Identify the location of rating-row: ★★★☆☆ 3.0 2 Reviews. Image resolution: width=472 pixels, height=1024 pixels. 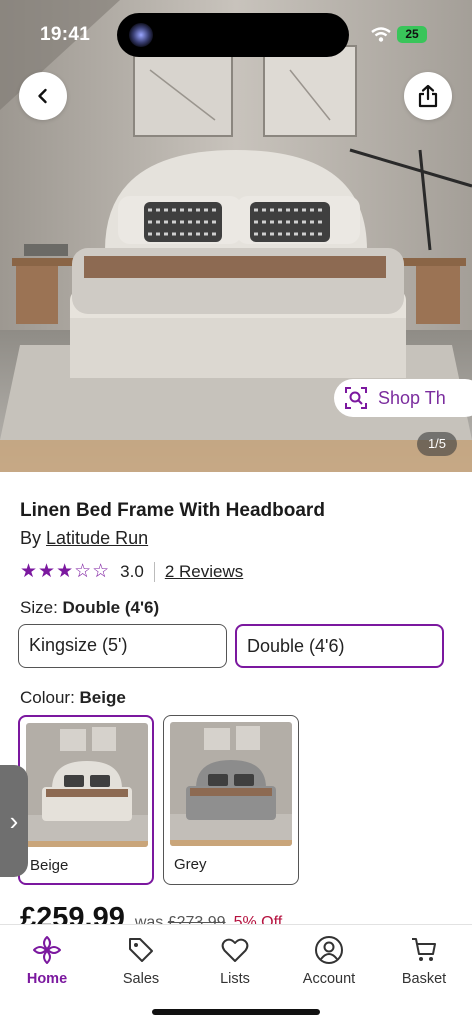
(131, 571).